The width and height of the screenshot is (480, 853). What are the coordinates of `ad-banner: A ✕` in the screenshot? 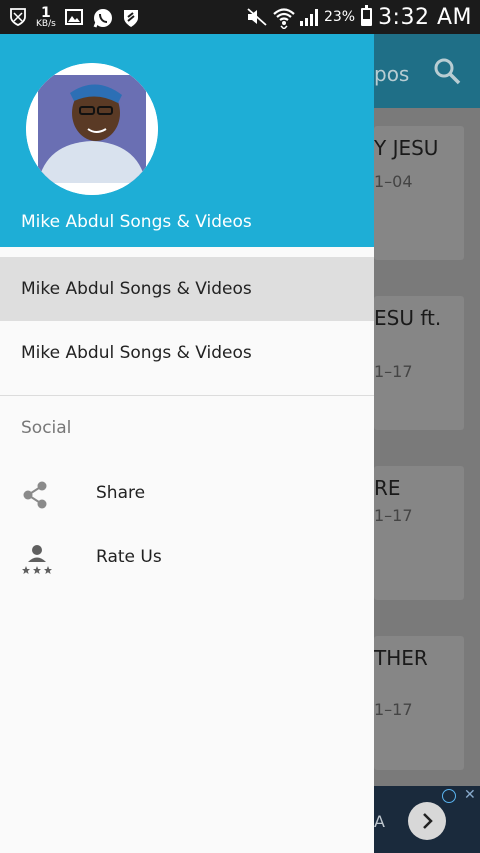 It's located at (427, 819).